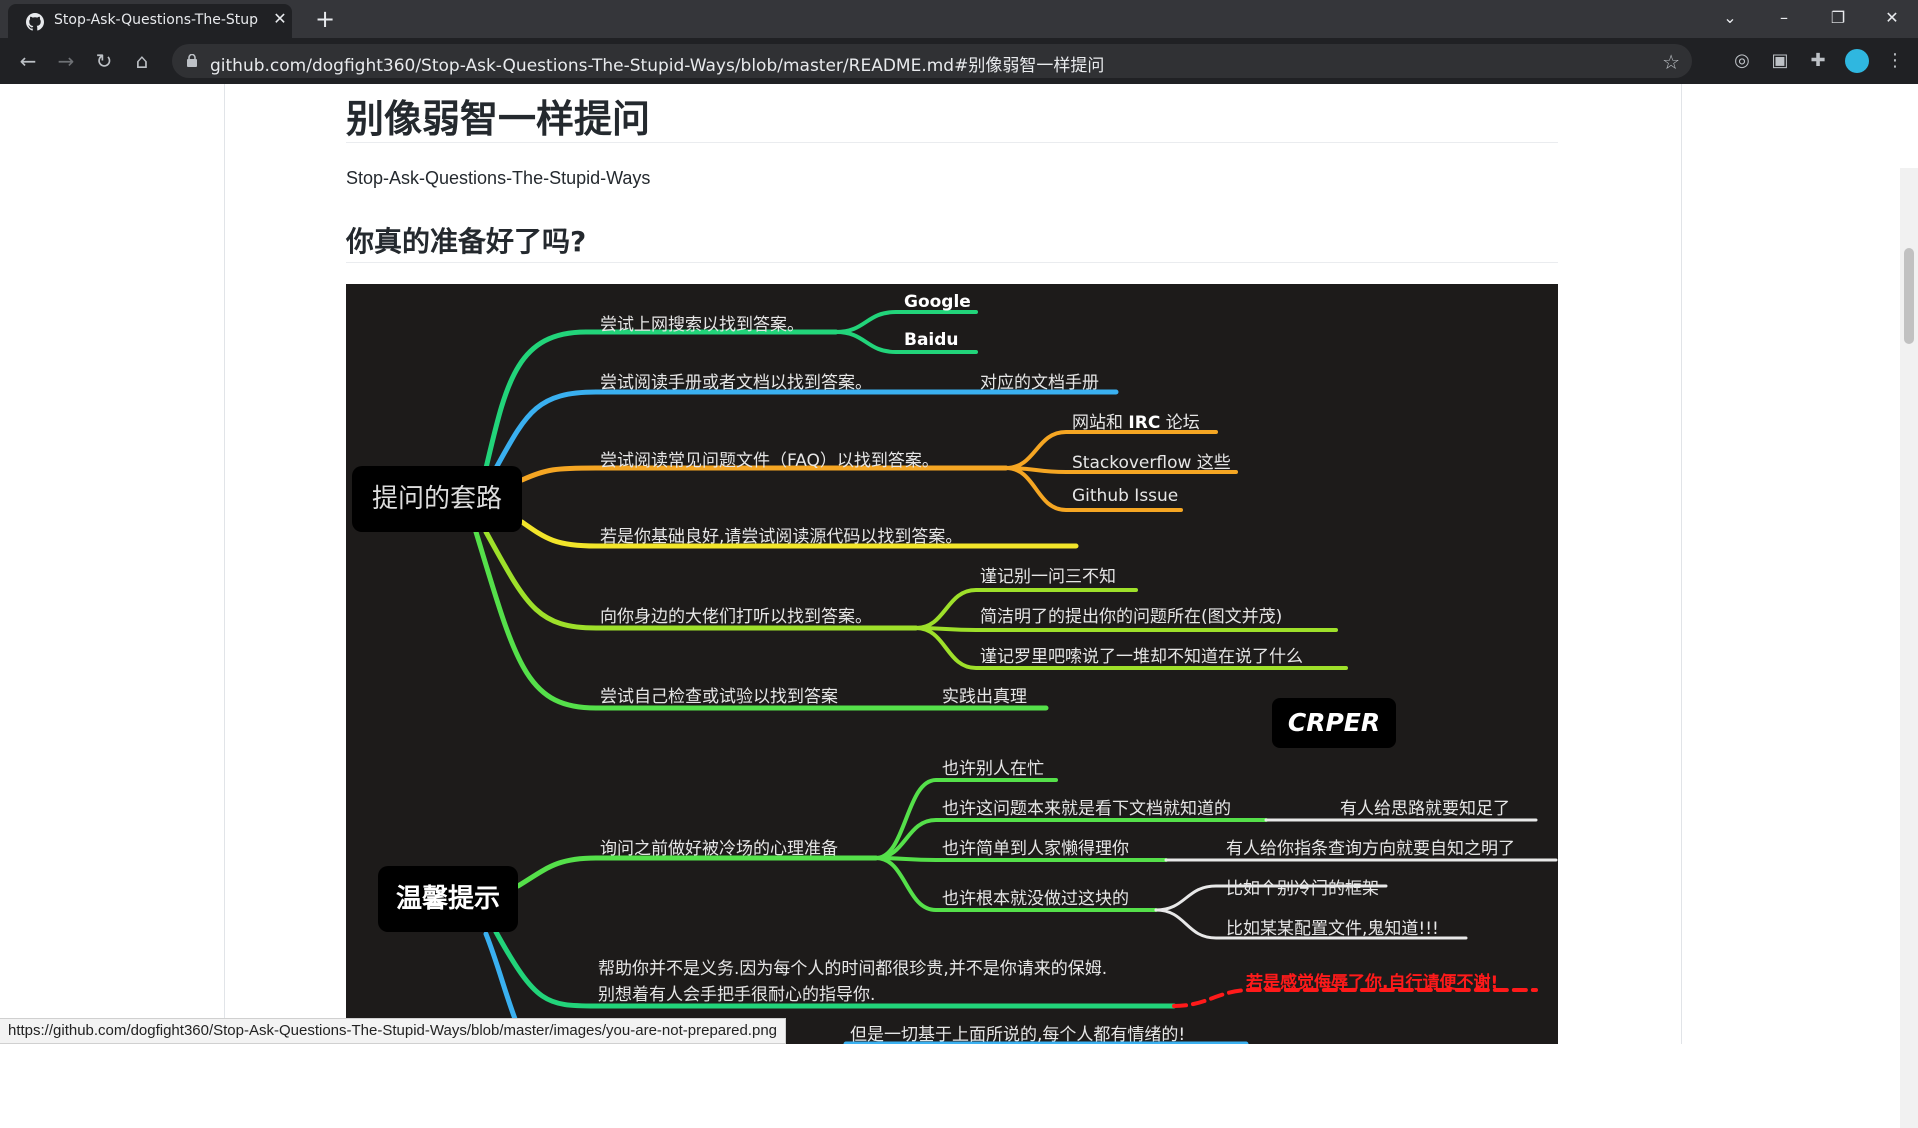 The image size is (1918, 1128). I want to click on back-icon: ←, so click(28, 61).